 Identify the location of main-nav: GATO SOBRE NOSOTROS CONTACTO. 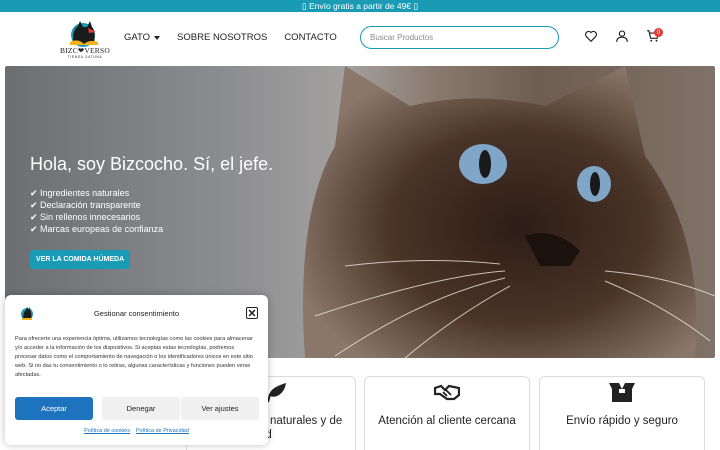
(230, 37).